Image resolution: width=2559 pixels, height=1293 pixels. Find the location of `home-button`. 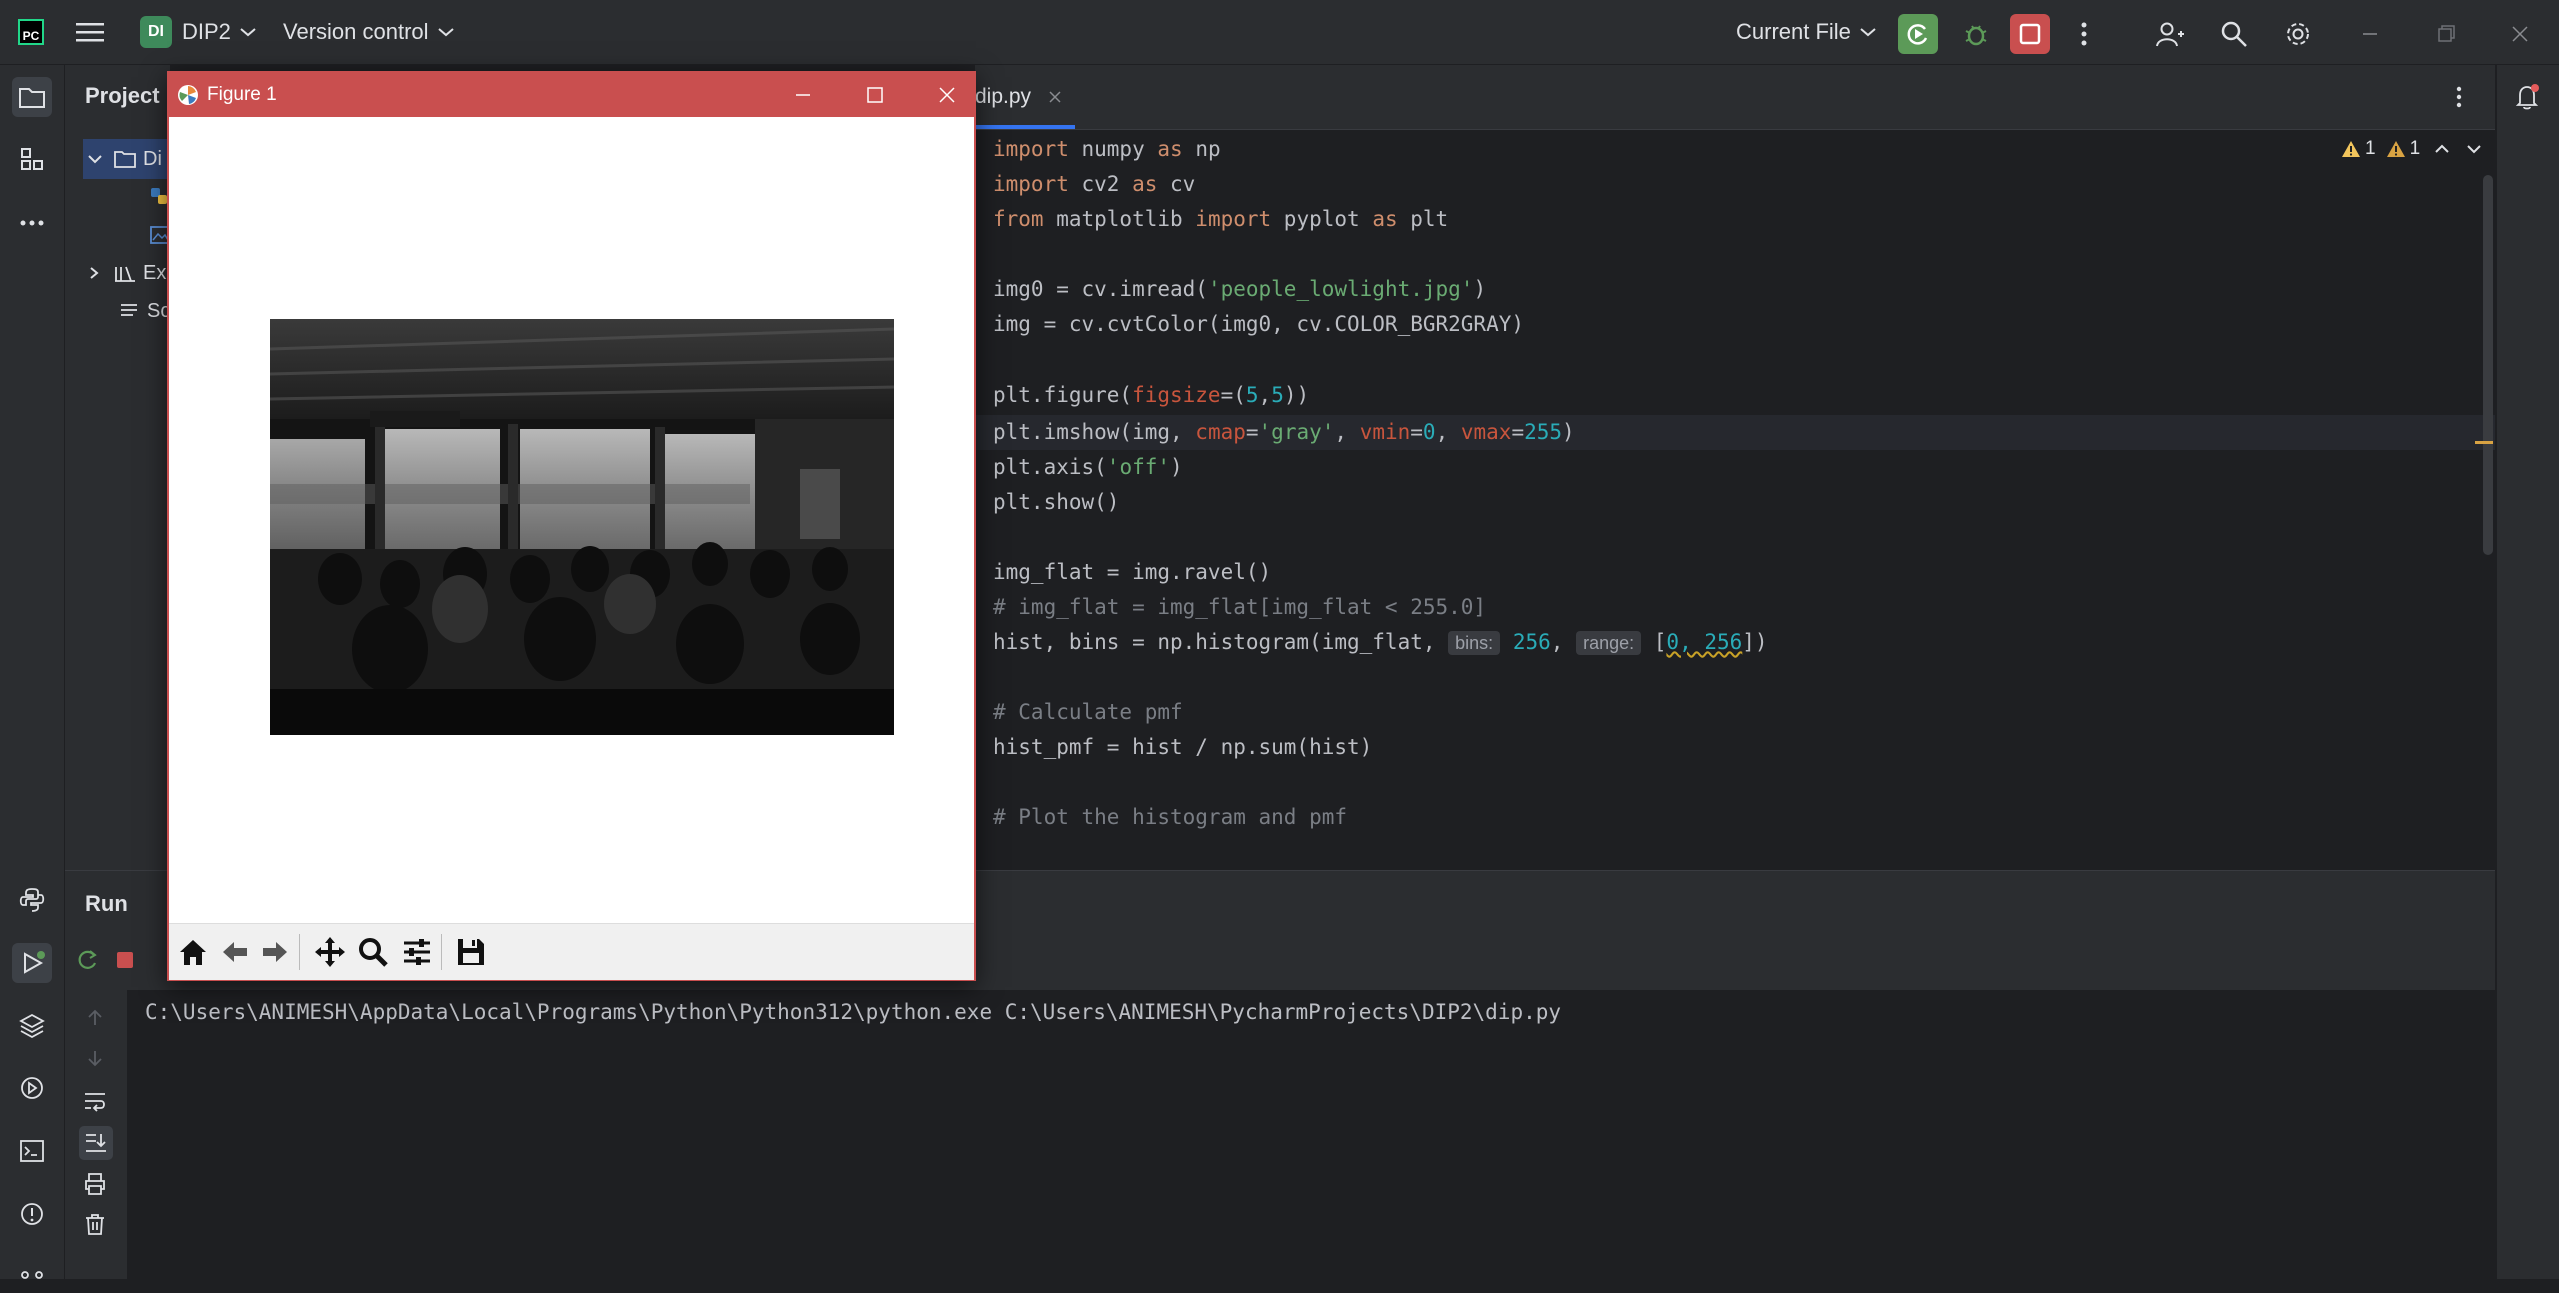

home-button is located at coordinates (193, 952).